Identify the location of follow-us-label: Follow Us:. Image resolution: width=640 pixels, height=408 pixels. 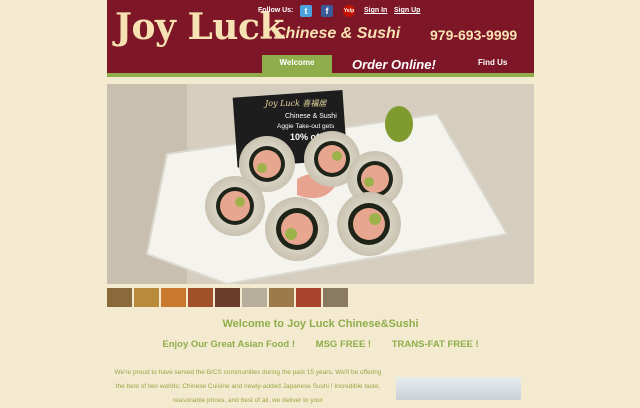
(276, 10).